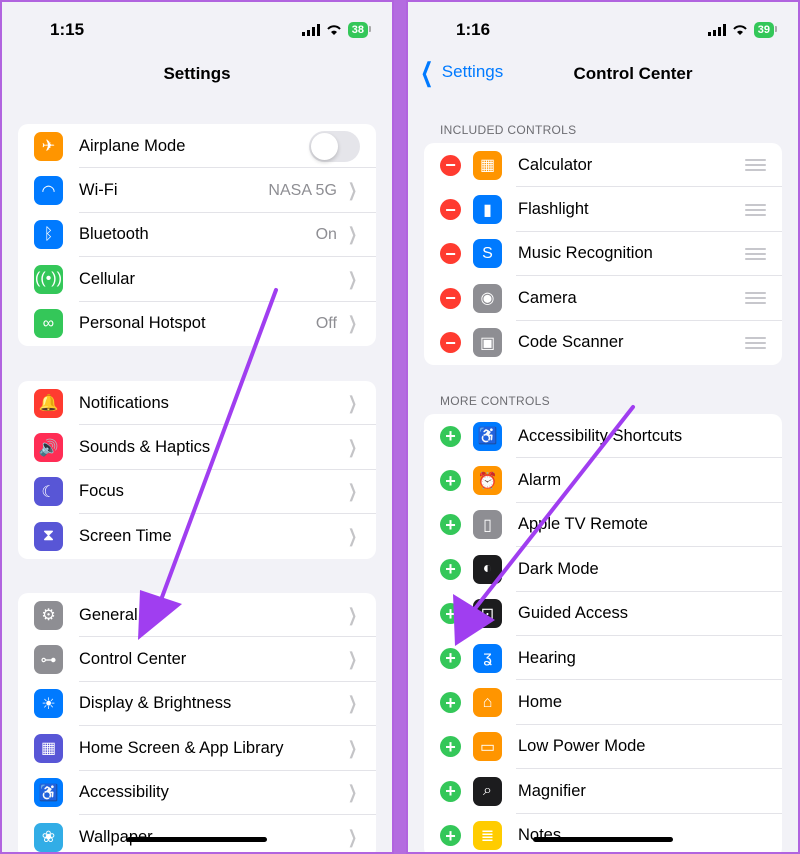  Describe the element at coordinates (197, 793) in the screenshot. I see `settings-row-accessibility: ♿ Accessibility ❯` at that location.